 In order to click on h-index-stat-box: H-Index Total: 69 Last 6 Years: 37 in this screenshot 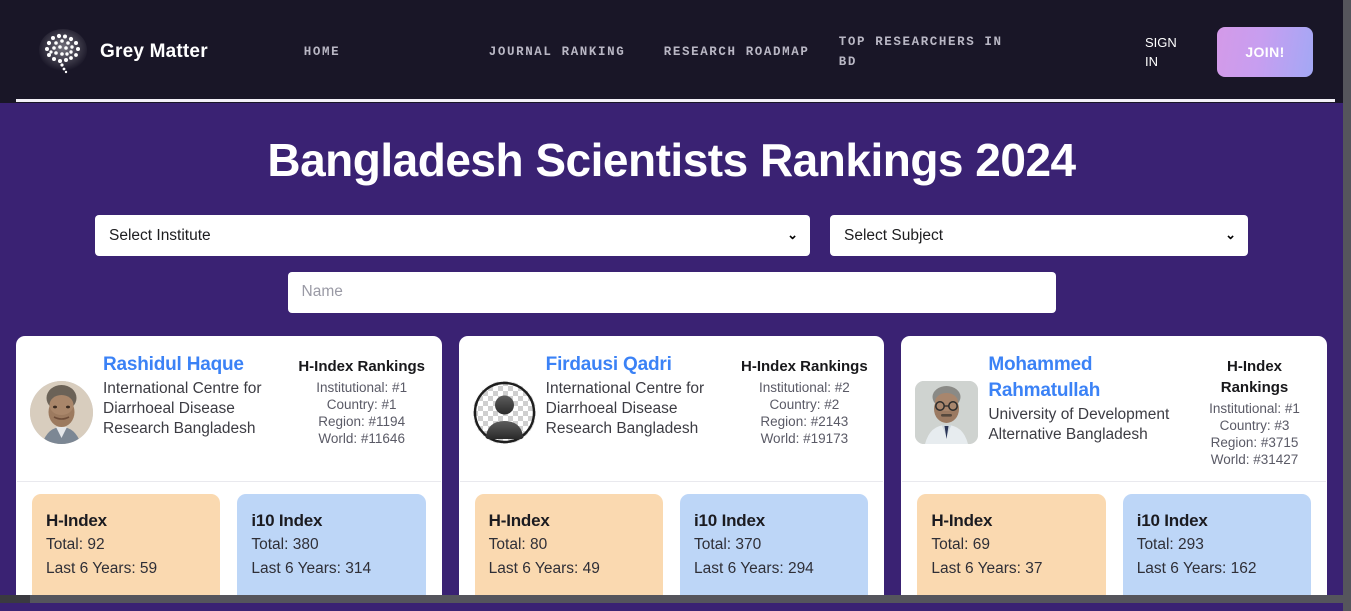, I will do `click(1011, 548)`.